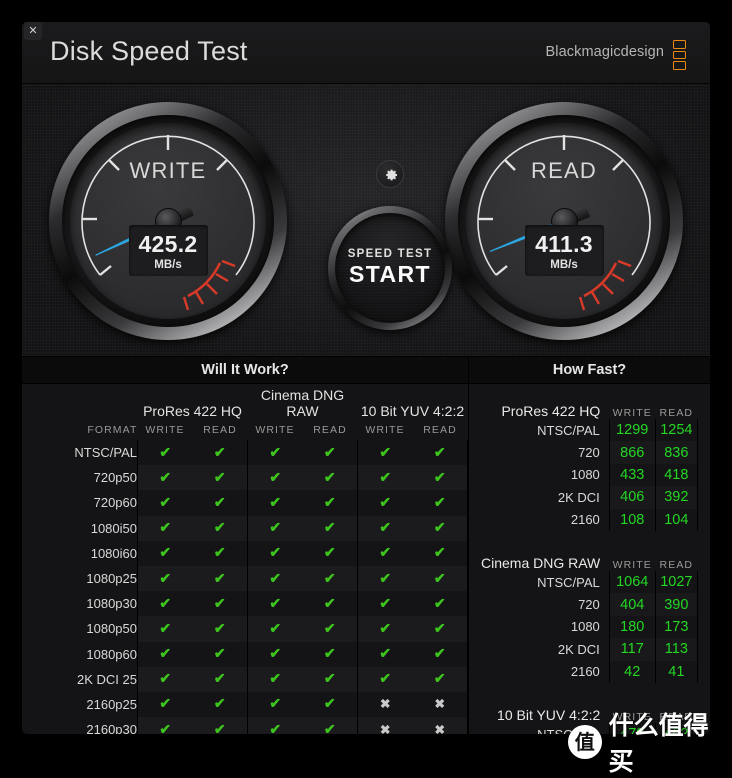  Describe the element at coordinates (258, 704) in the screenshot. I see `table-row: 2160p25 ✔ ✔ ✔ ✔ ✖ ✖` at that location.